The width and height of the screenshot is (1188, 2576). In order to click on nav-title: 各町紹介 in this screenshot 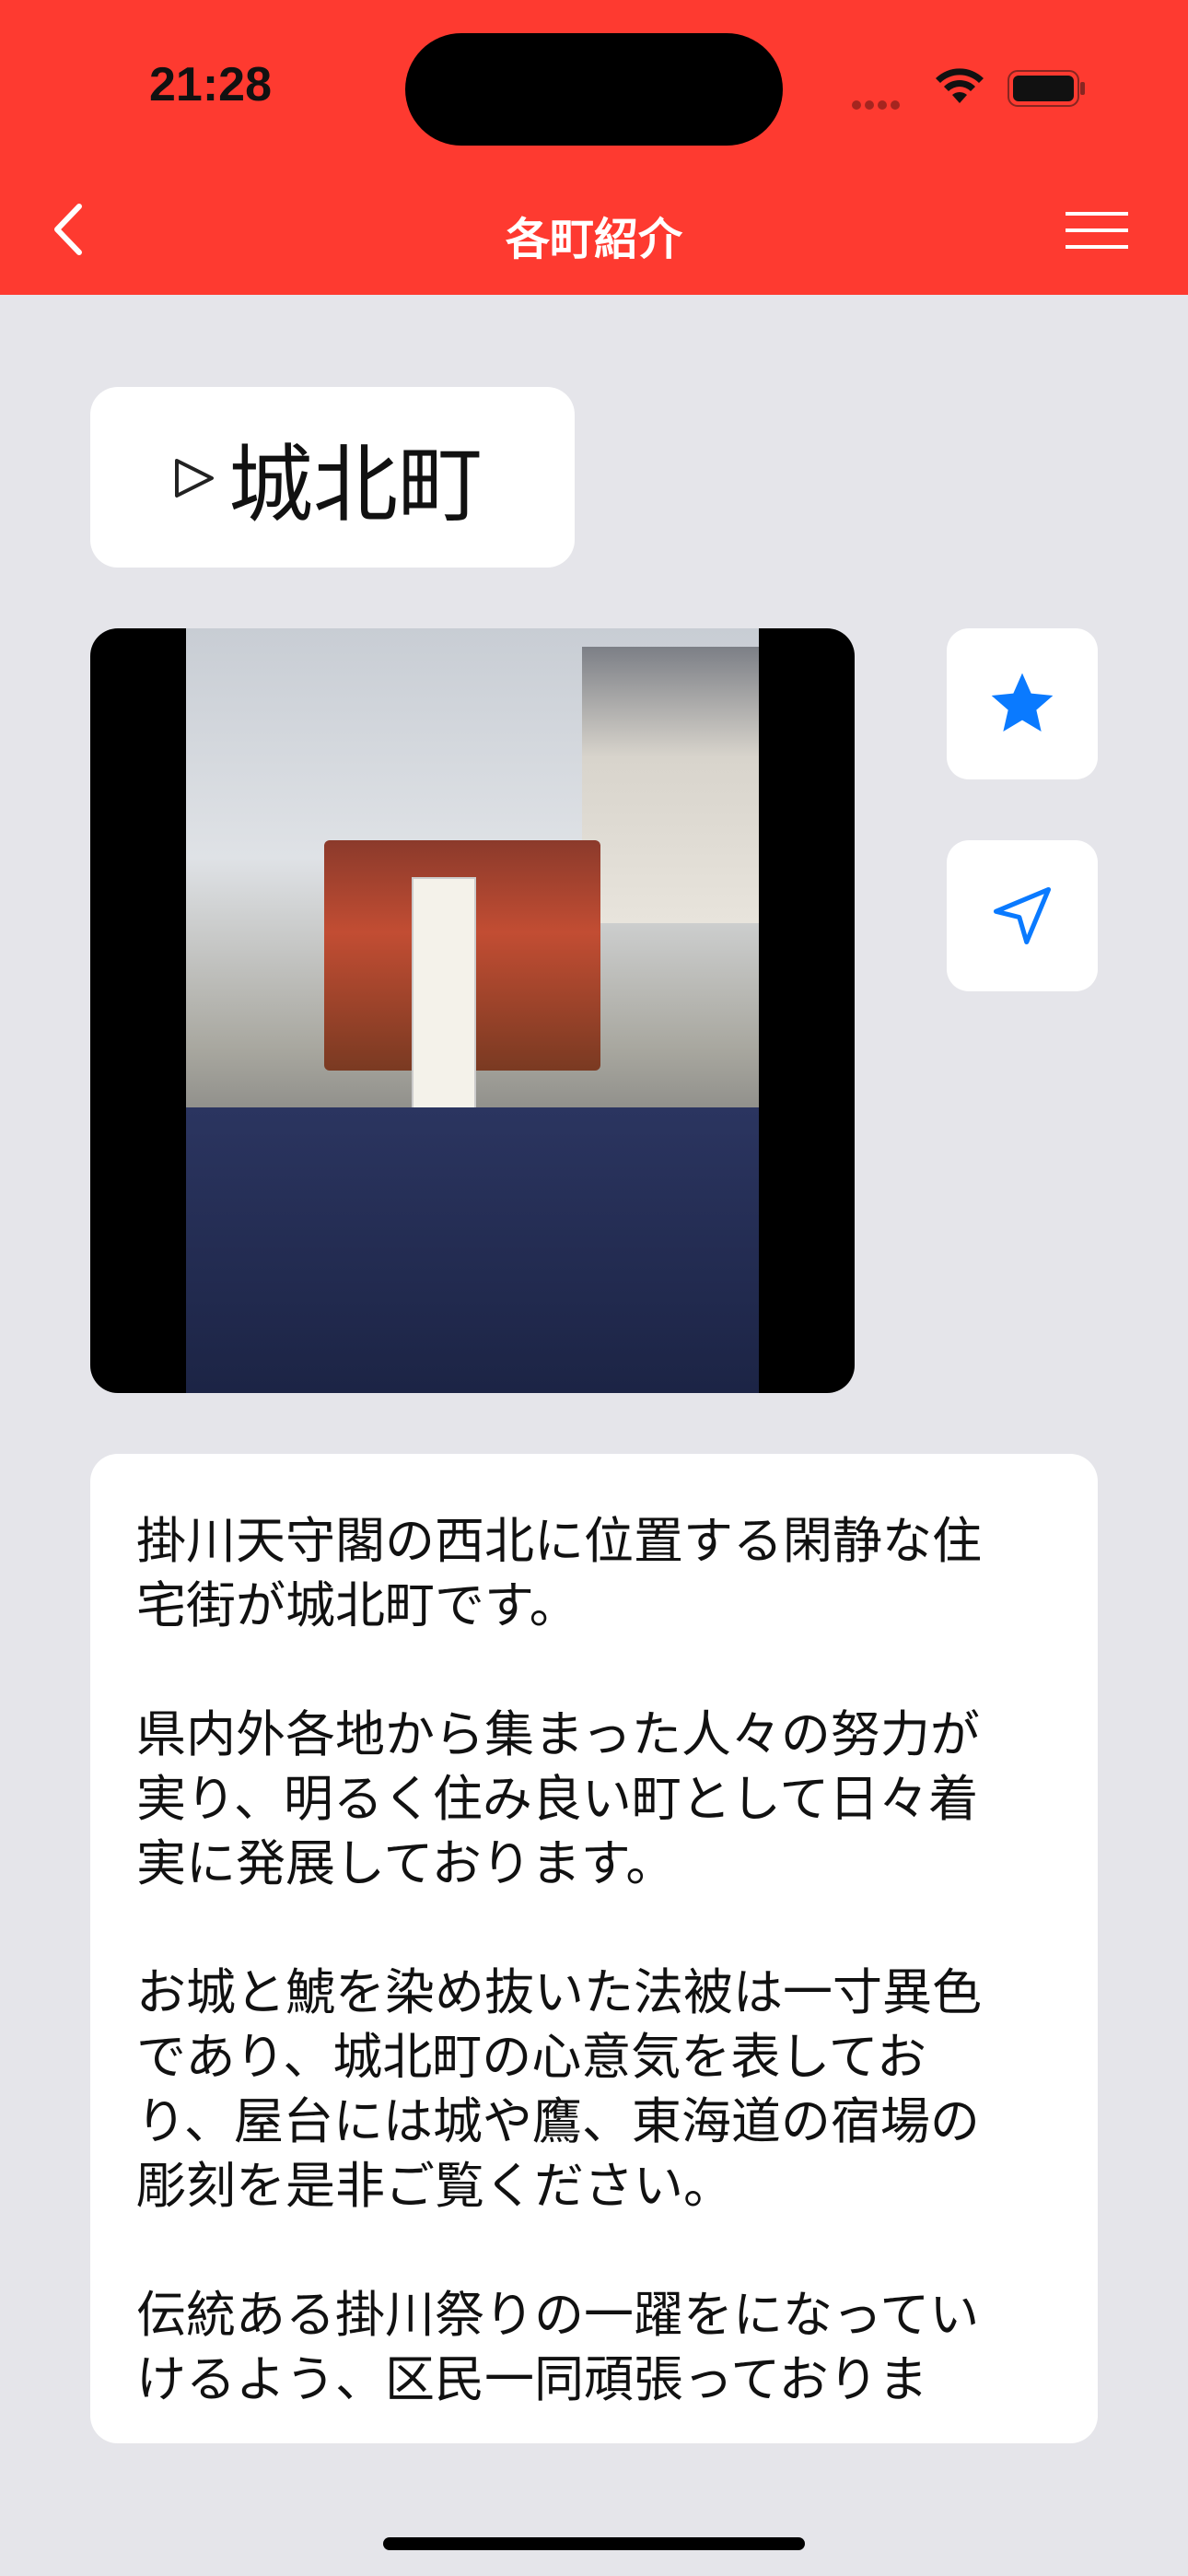, I will do `click(593, 239)`.